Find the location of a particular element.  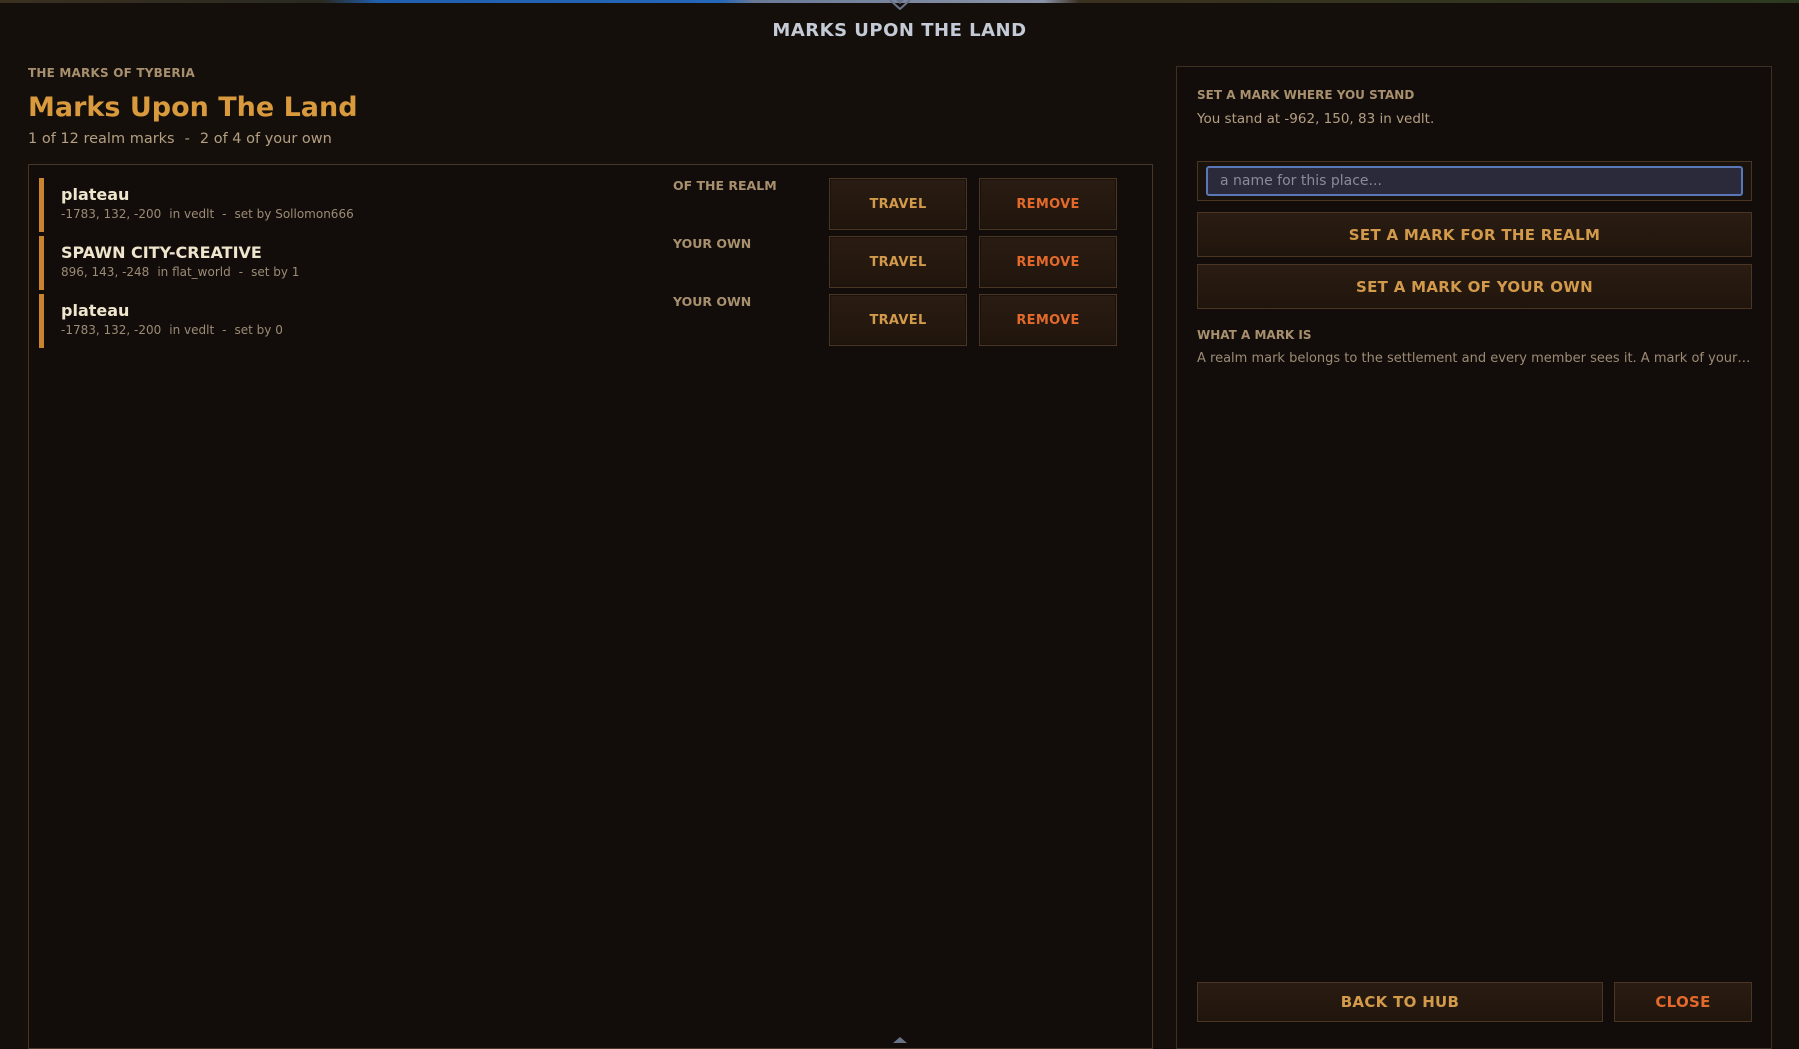

set-mark-eyebrow: SET A MARK WHERE YOU STAND is located at coordinates (1306, 95).